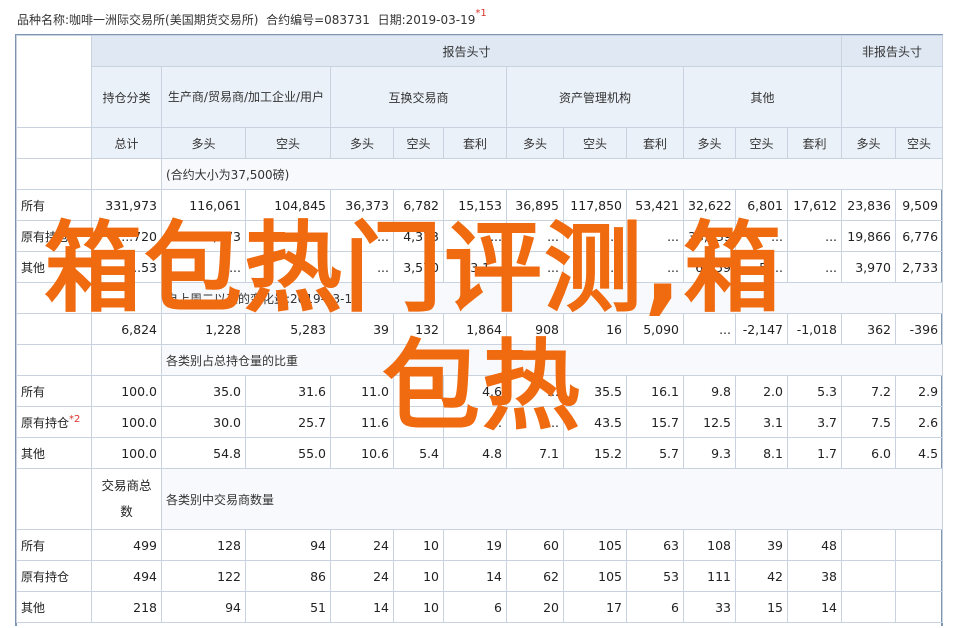 Image resolution: width=953 pixels, height=628 pixels. Describe the element at coordinates (288, 576) in the screenshot. I see `table-cell: 86` at that location.